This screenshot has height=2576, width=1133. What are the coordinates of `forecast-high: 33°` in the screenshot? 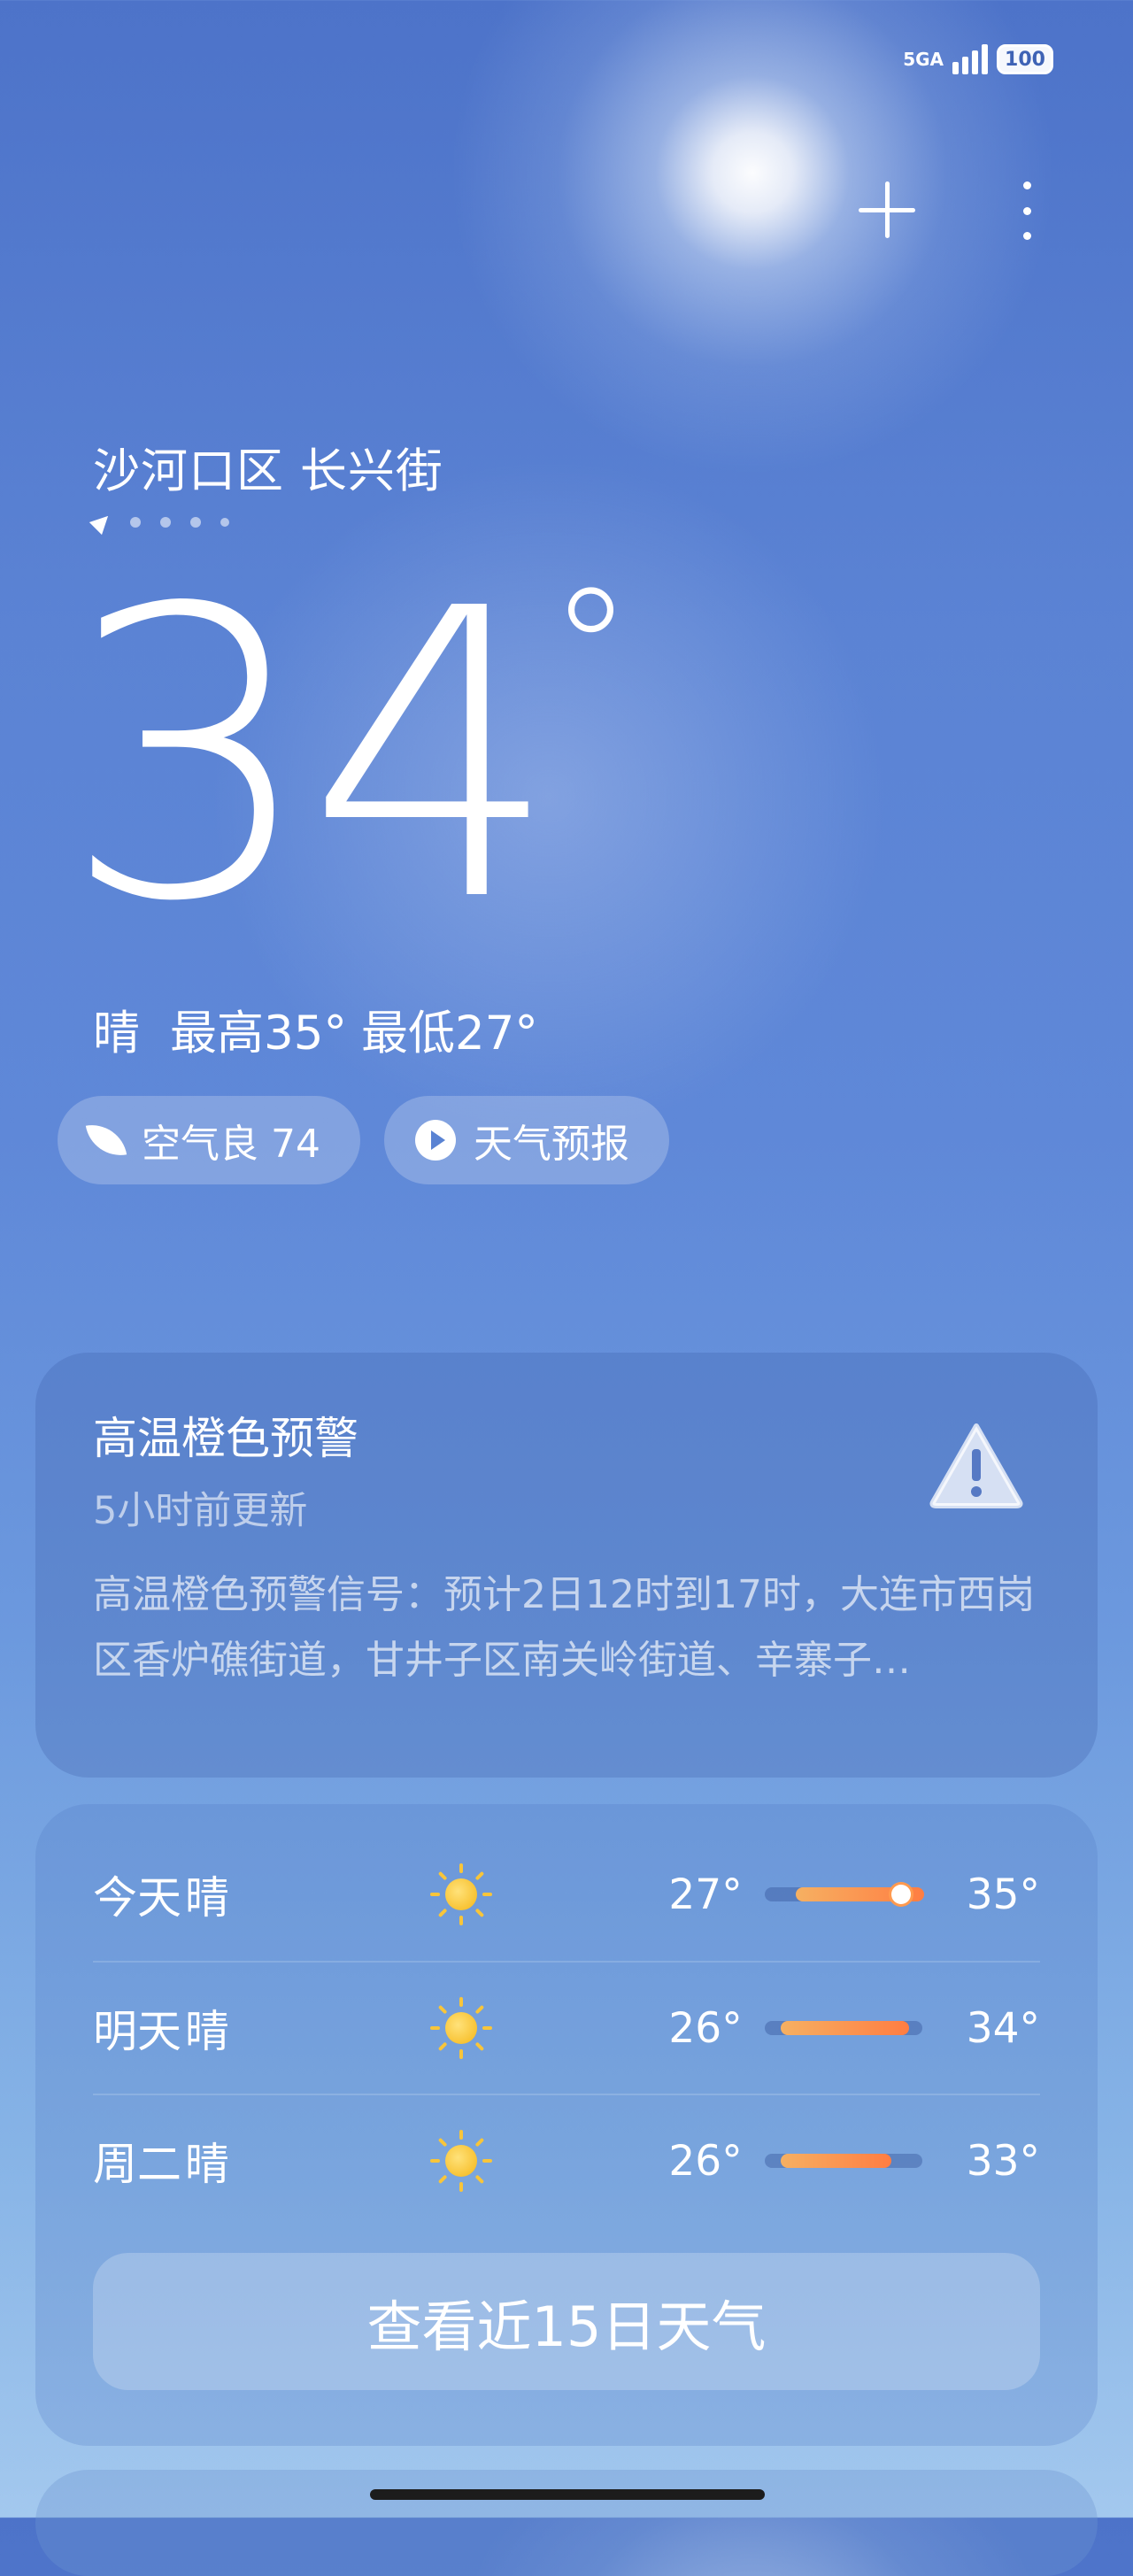 It's located at (1003, 2161).